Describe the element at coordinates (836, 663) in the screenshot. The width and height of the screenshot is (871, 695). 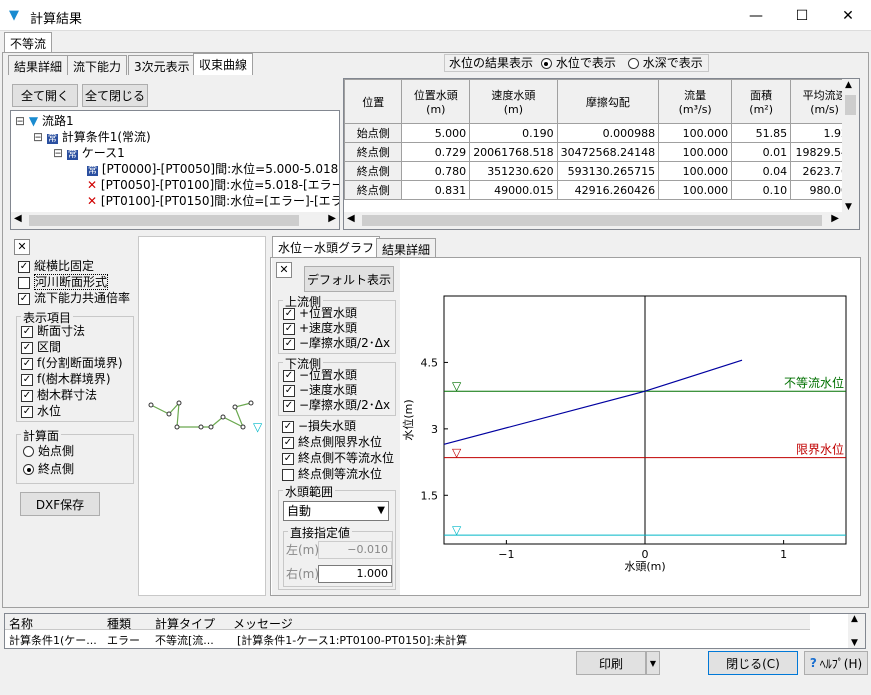
I see `help-button: ? ﾍﾙﾌﾟ(H)` at that location.